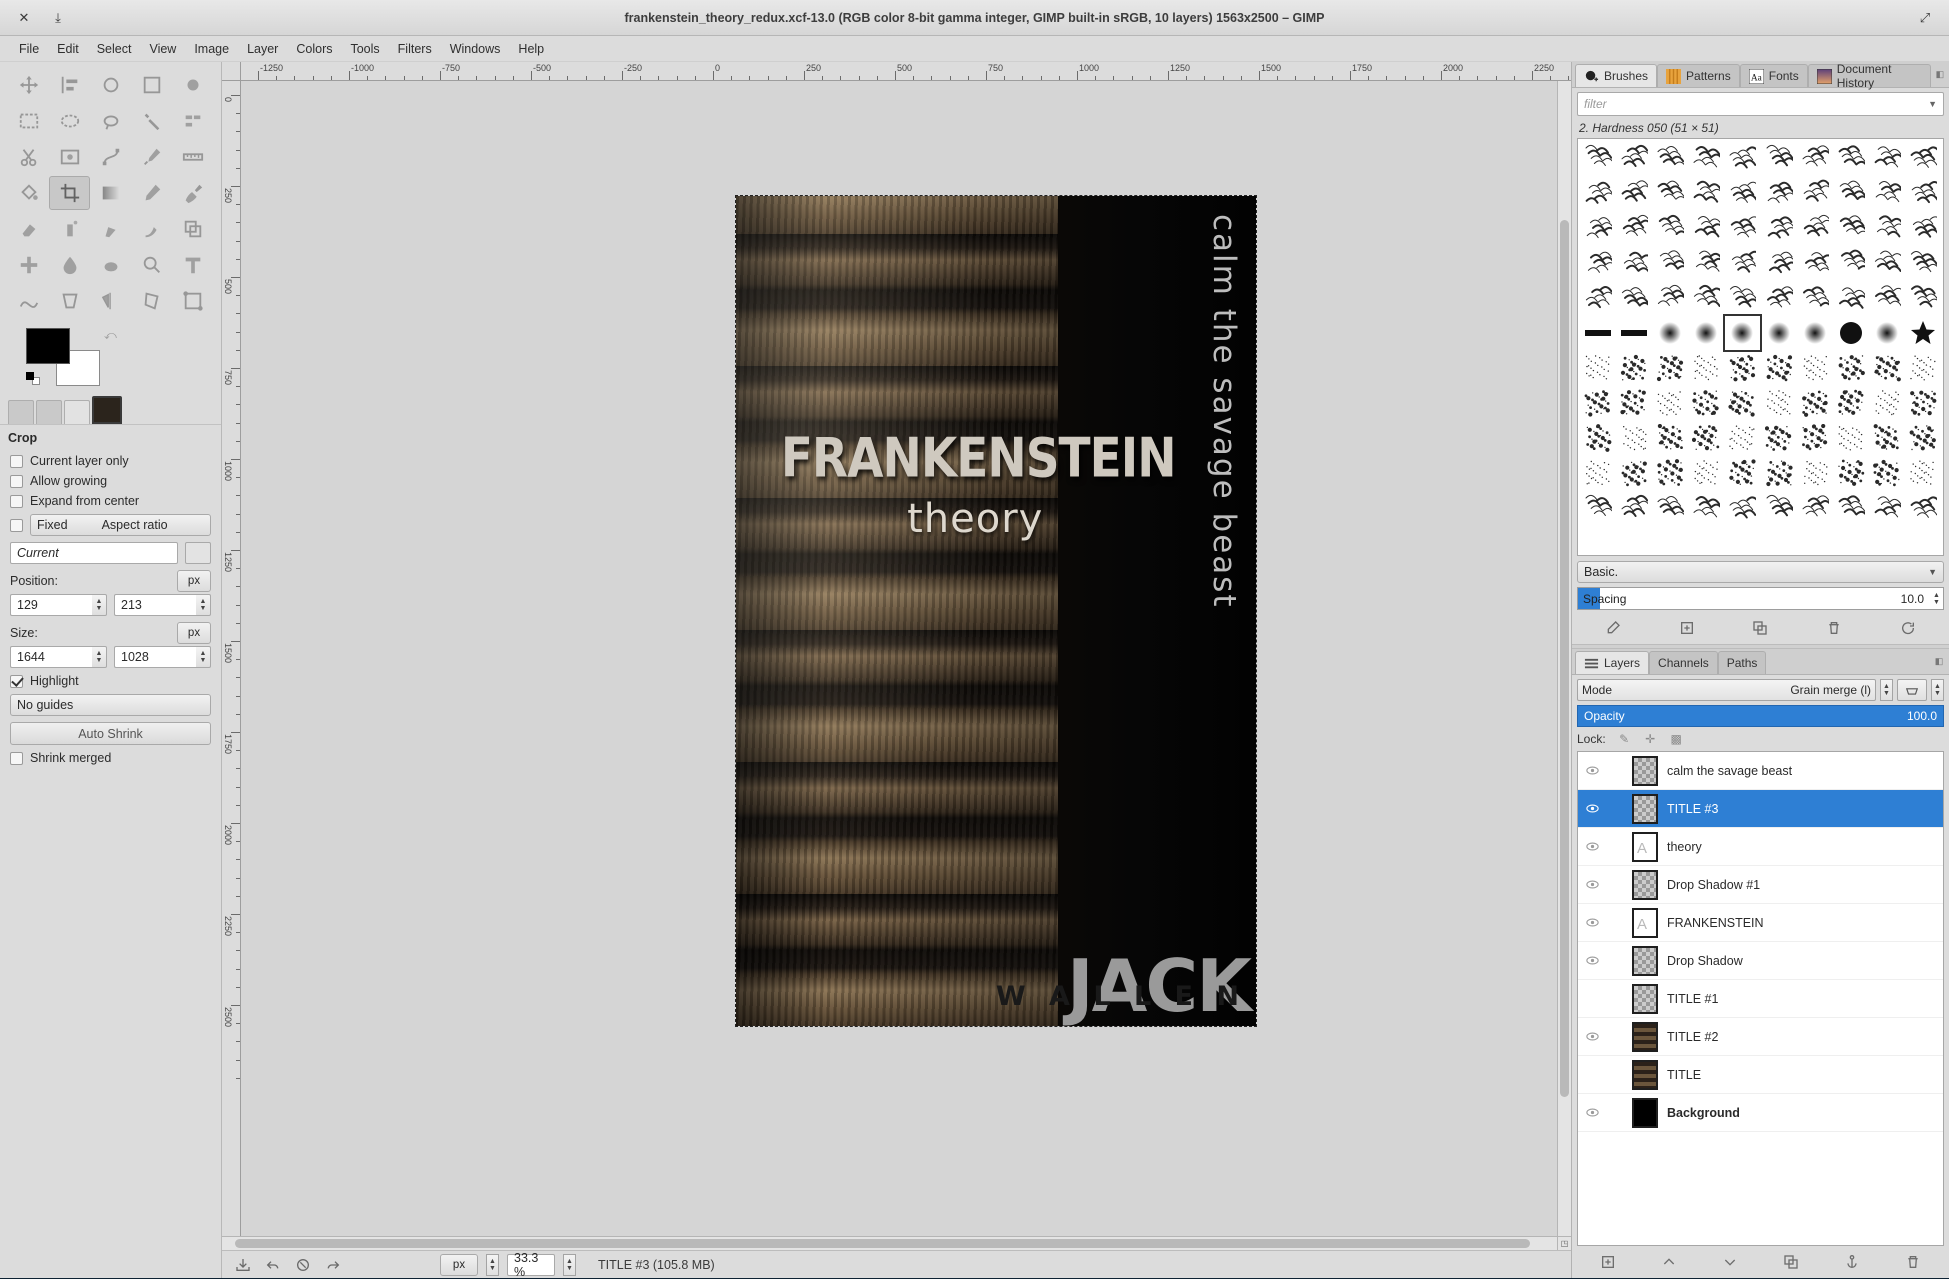 The height and width of the screenshot is (1279, 1949). What do you see at coordinates (303, 1265) in the screenshot?
I see `cancel-icon` at bounding box center [303, 1265].